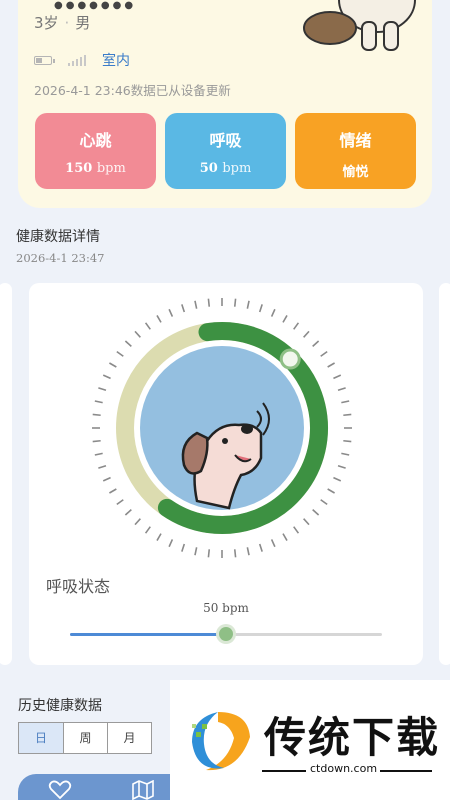 Image resolution: width=450 pixels, height=800 pixels. What do you see at coordinates (359, 25) in the screenshot?
I see `pet-avatar-illustration` at bounding box center [359, 25].